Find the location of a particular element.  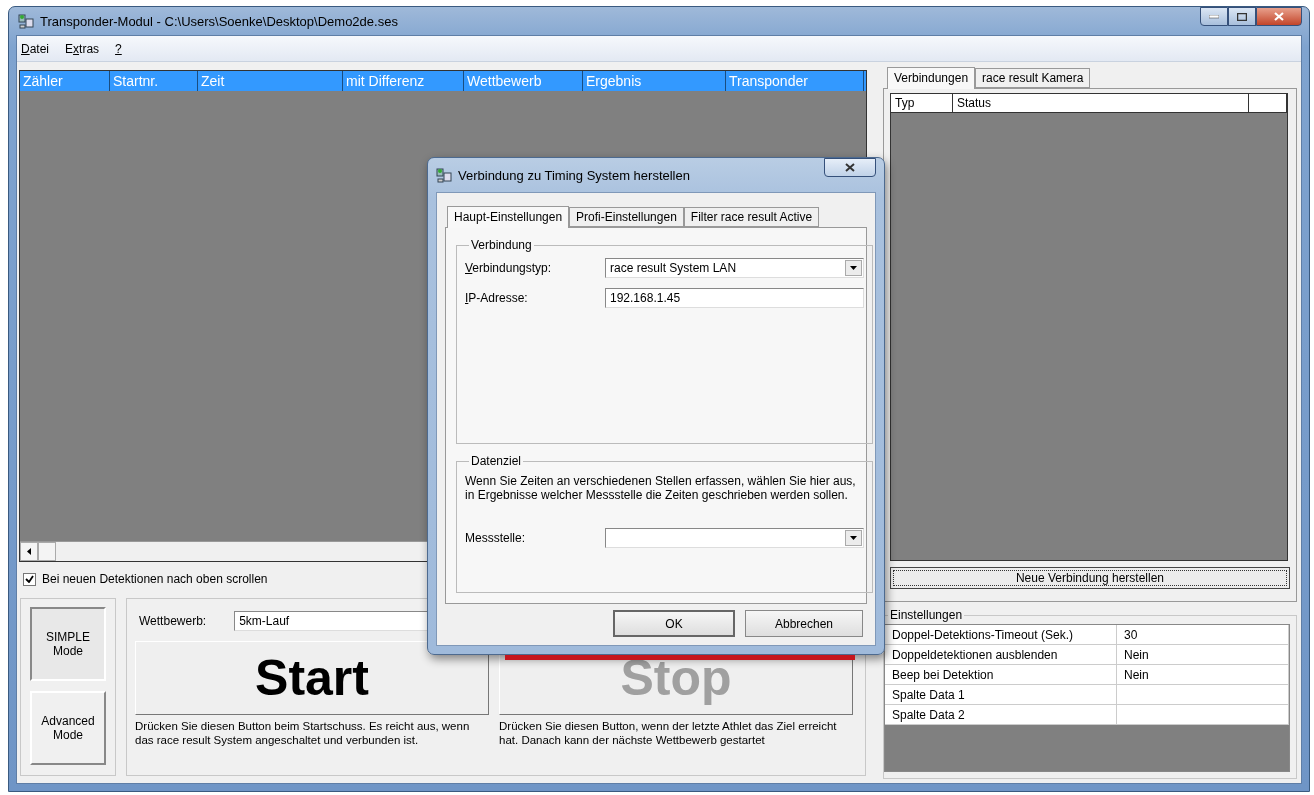

property-name: Spalte Data 1 is located at coordinates (1001, 694).